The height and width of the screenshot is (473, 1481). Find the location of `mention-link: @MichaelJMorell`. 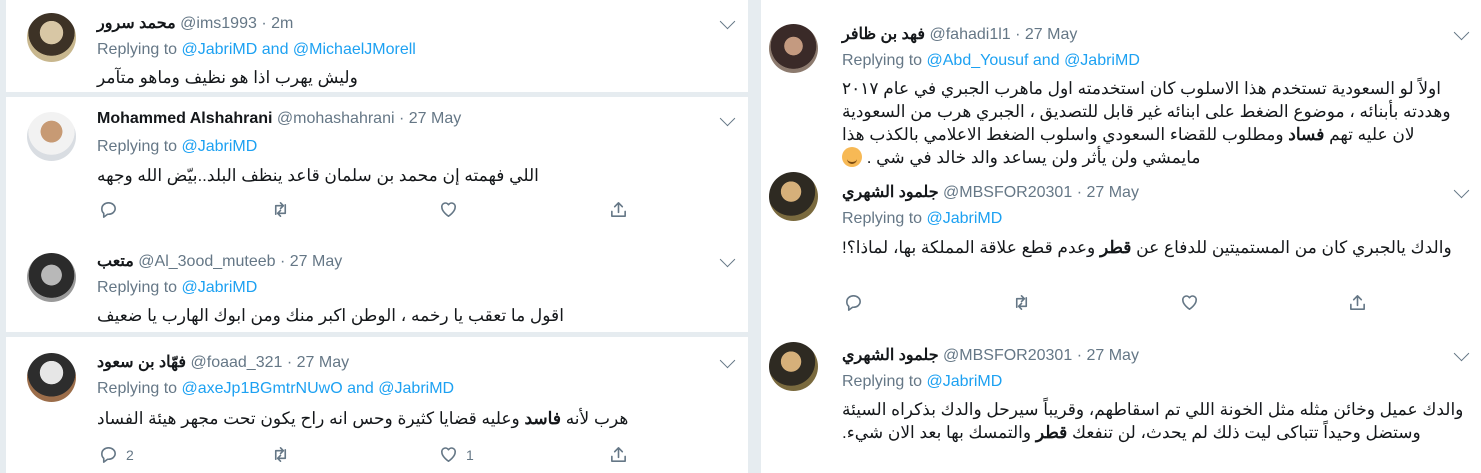

mention-link: @MichaelJMorell is located at coordinates (354, 49).